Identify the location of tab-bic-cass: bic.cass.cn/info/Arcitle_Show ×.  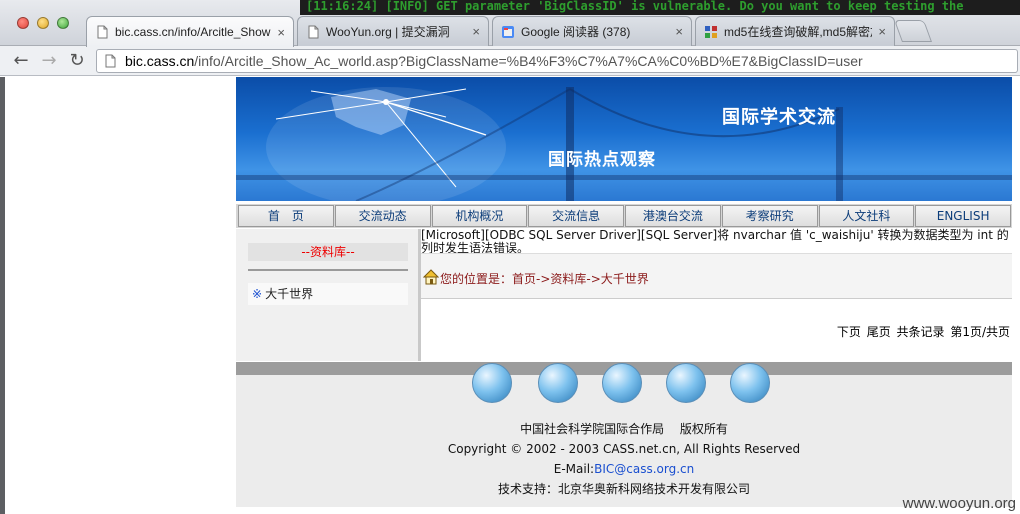
(190, 31).